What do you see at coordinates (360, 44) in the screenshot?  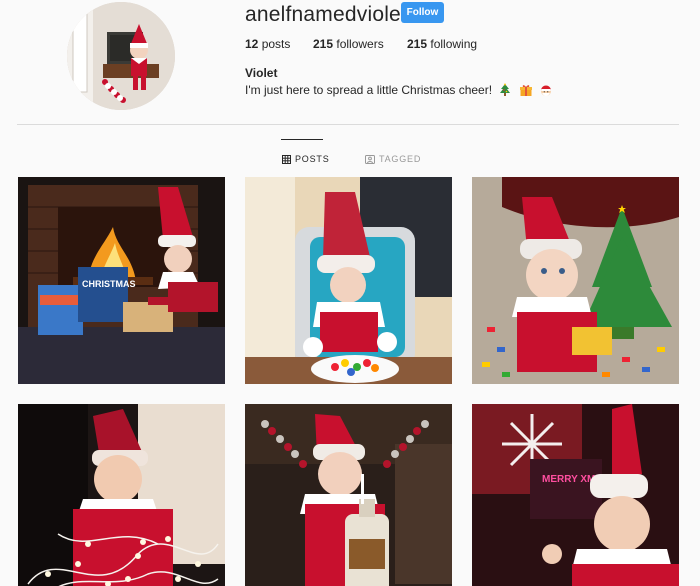 I see `followers-label: followers` at bounding box center [360, 44].